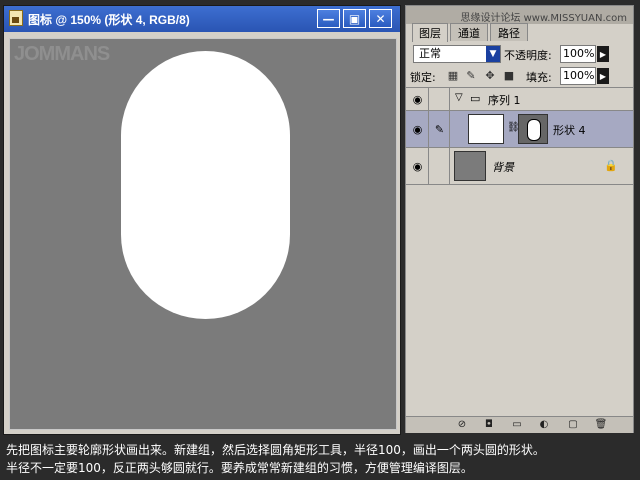  I want to click on layer-shape: ◉ ✎ ⛓ 形状 4, so click(519, 129).